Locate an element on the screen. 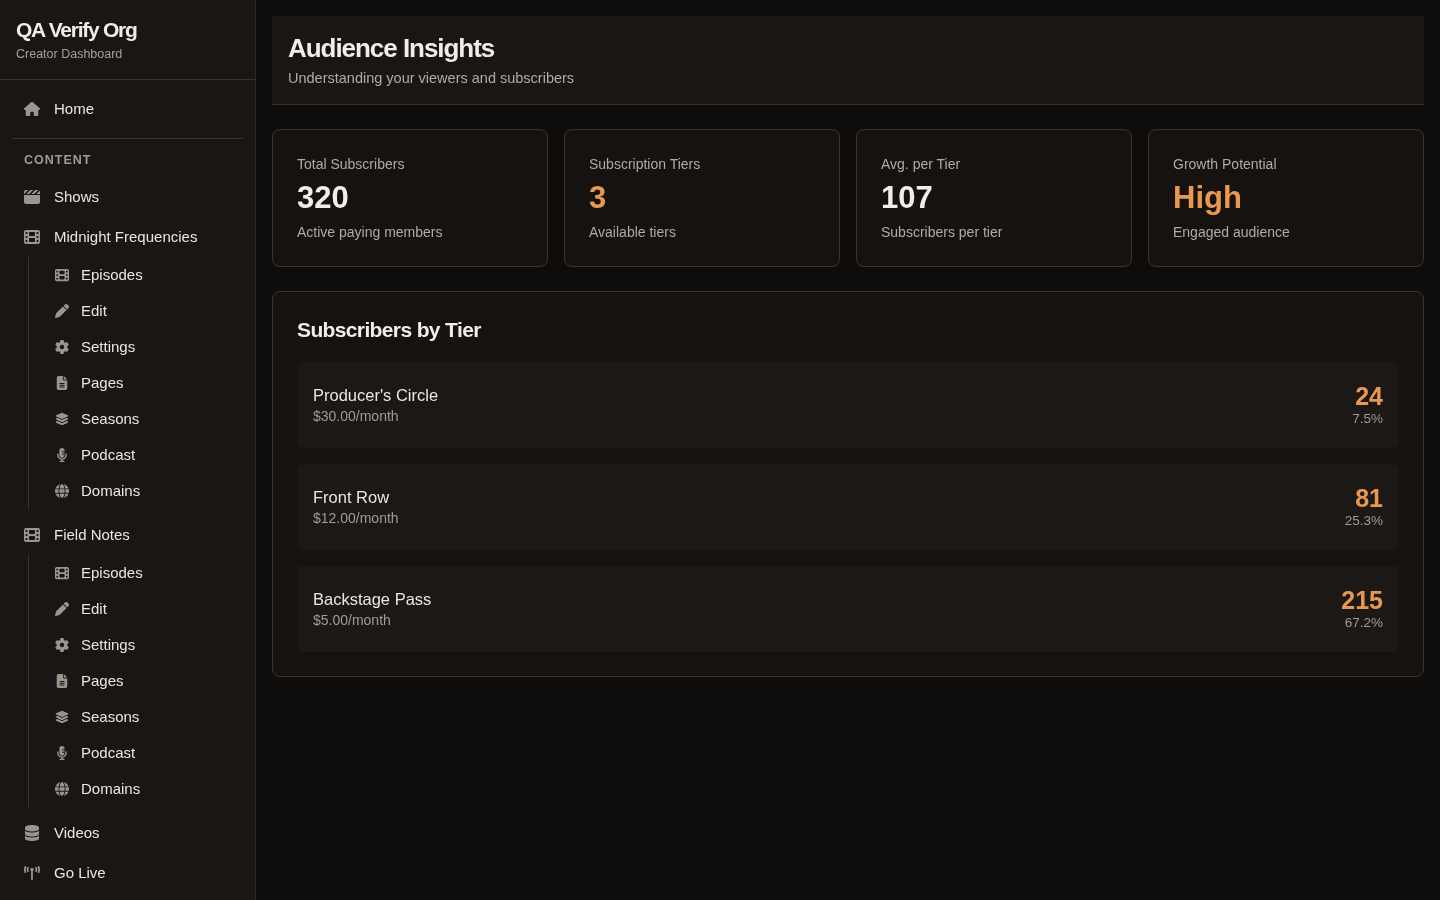  stat-label: Total Subscribers is located at coordinates (351, 164).